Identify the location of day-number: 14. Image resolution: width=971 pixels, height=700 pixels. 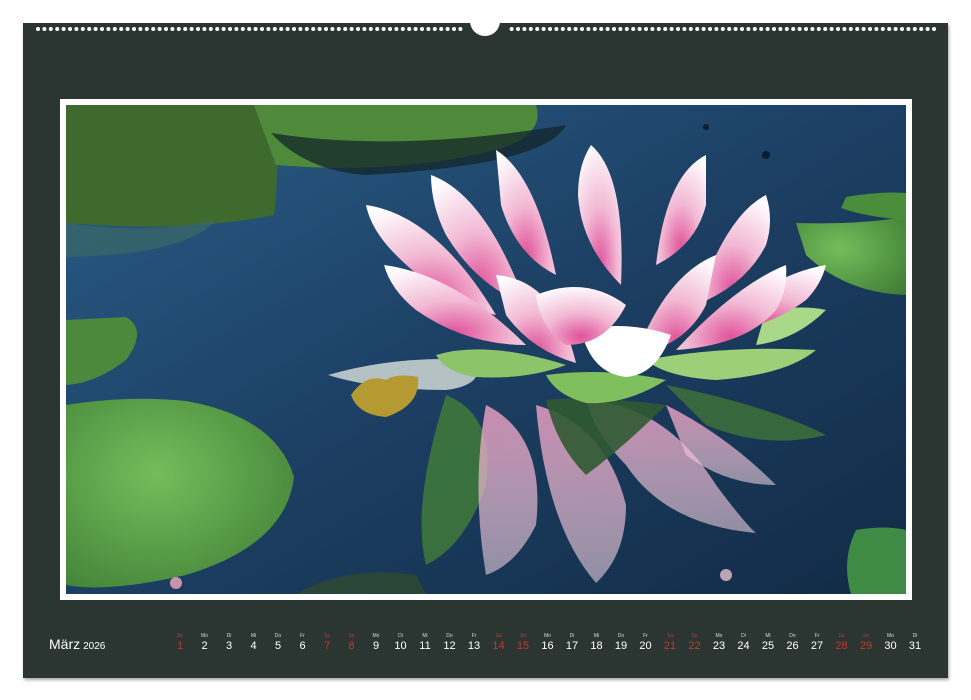
(498, 646).